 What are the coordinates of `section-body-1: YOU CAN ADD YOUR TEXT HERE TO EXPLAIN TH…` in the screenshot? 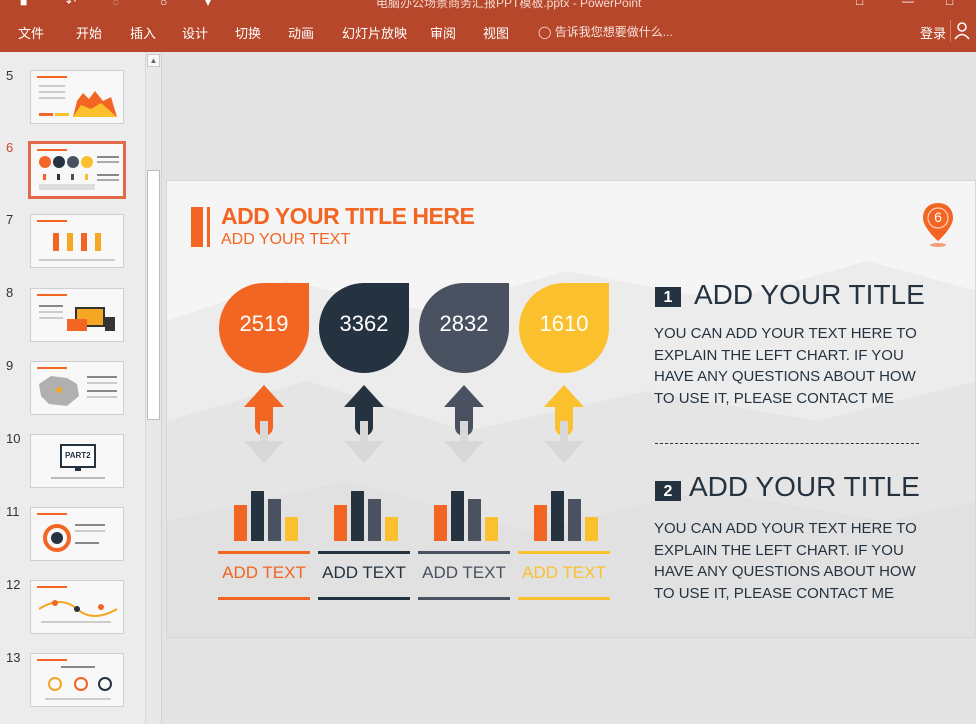 It's located at (794, 366).